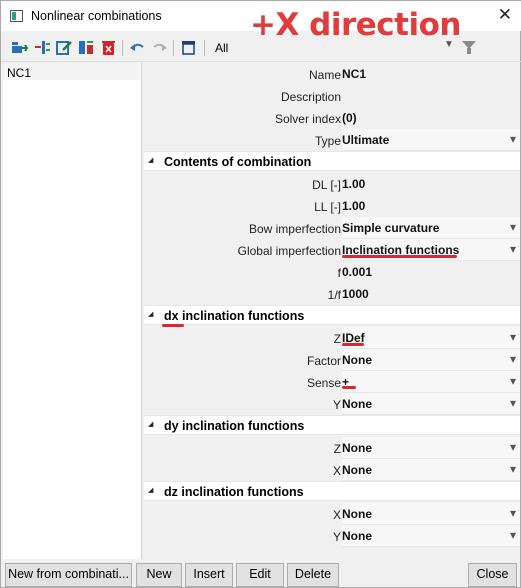 The height and width of the screenshot is (588, 521). I want to click on prop-row-inv-f: 1/f 1000, so click(332, 294).